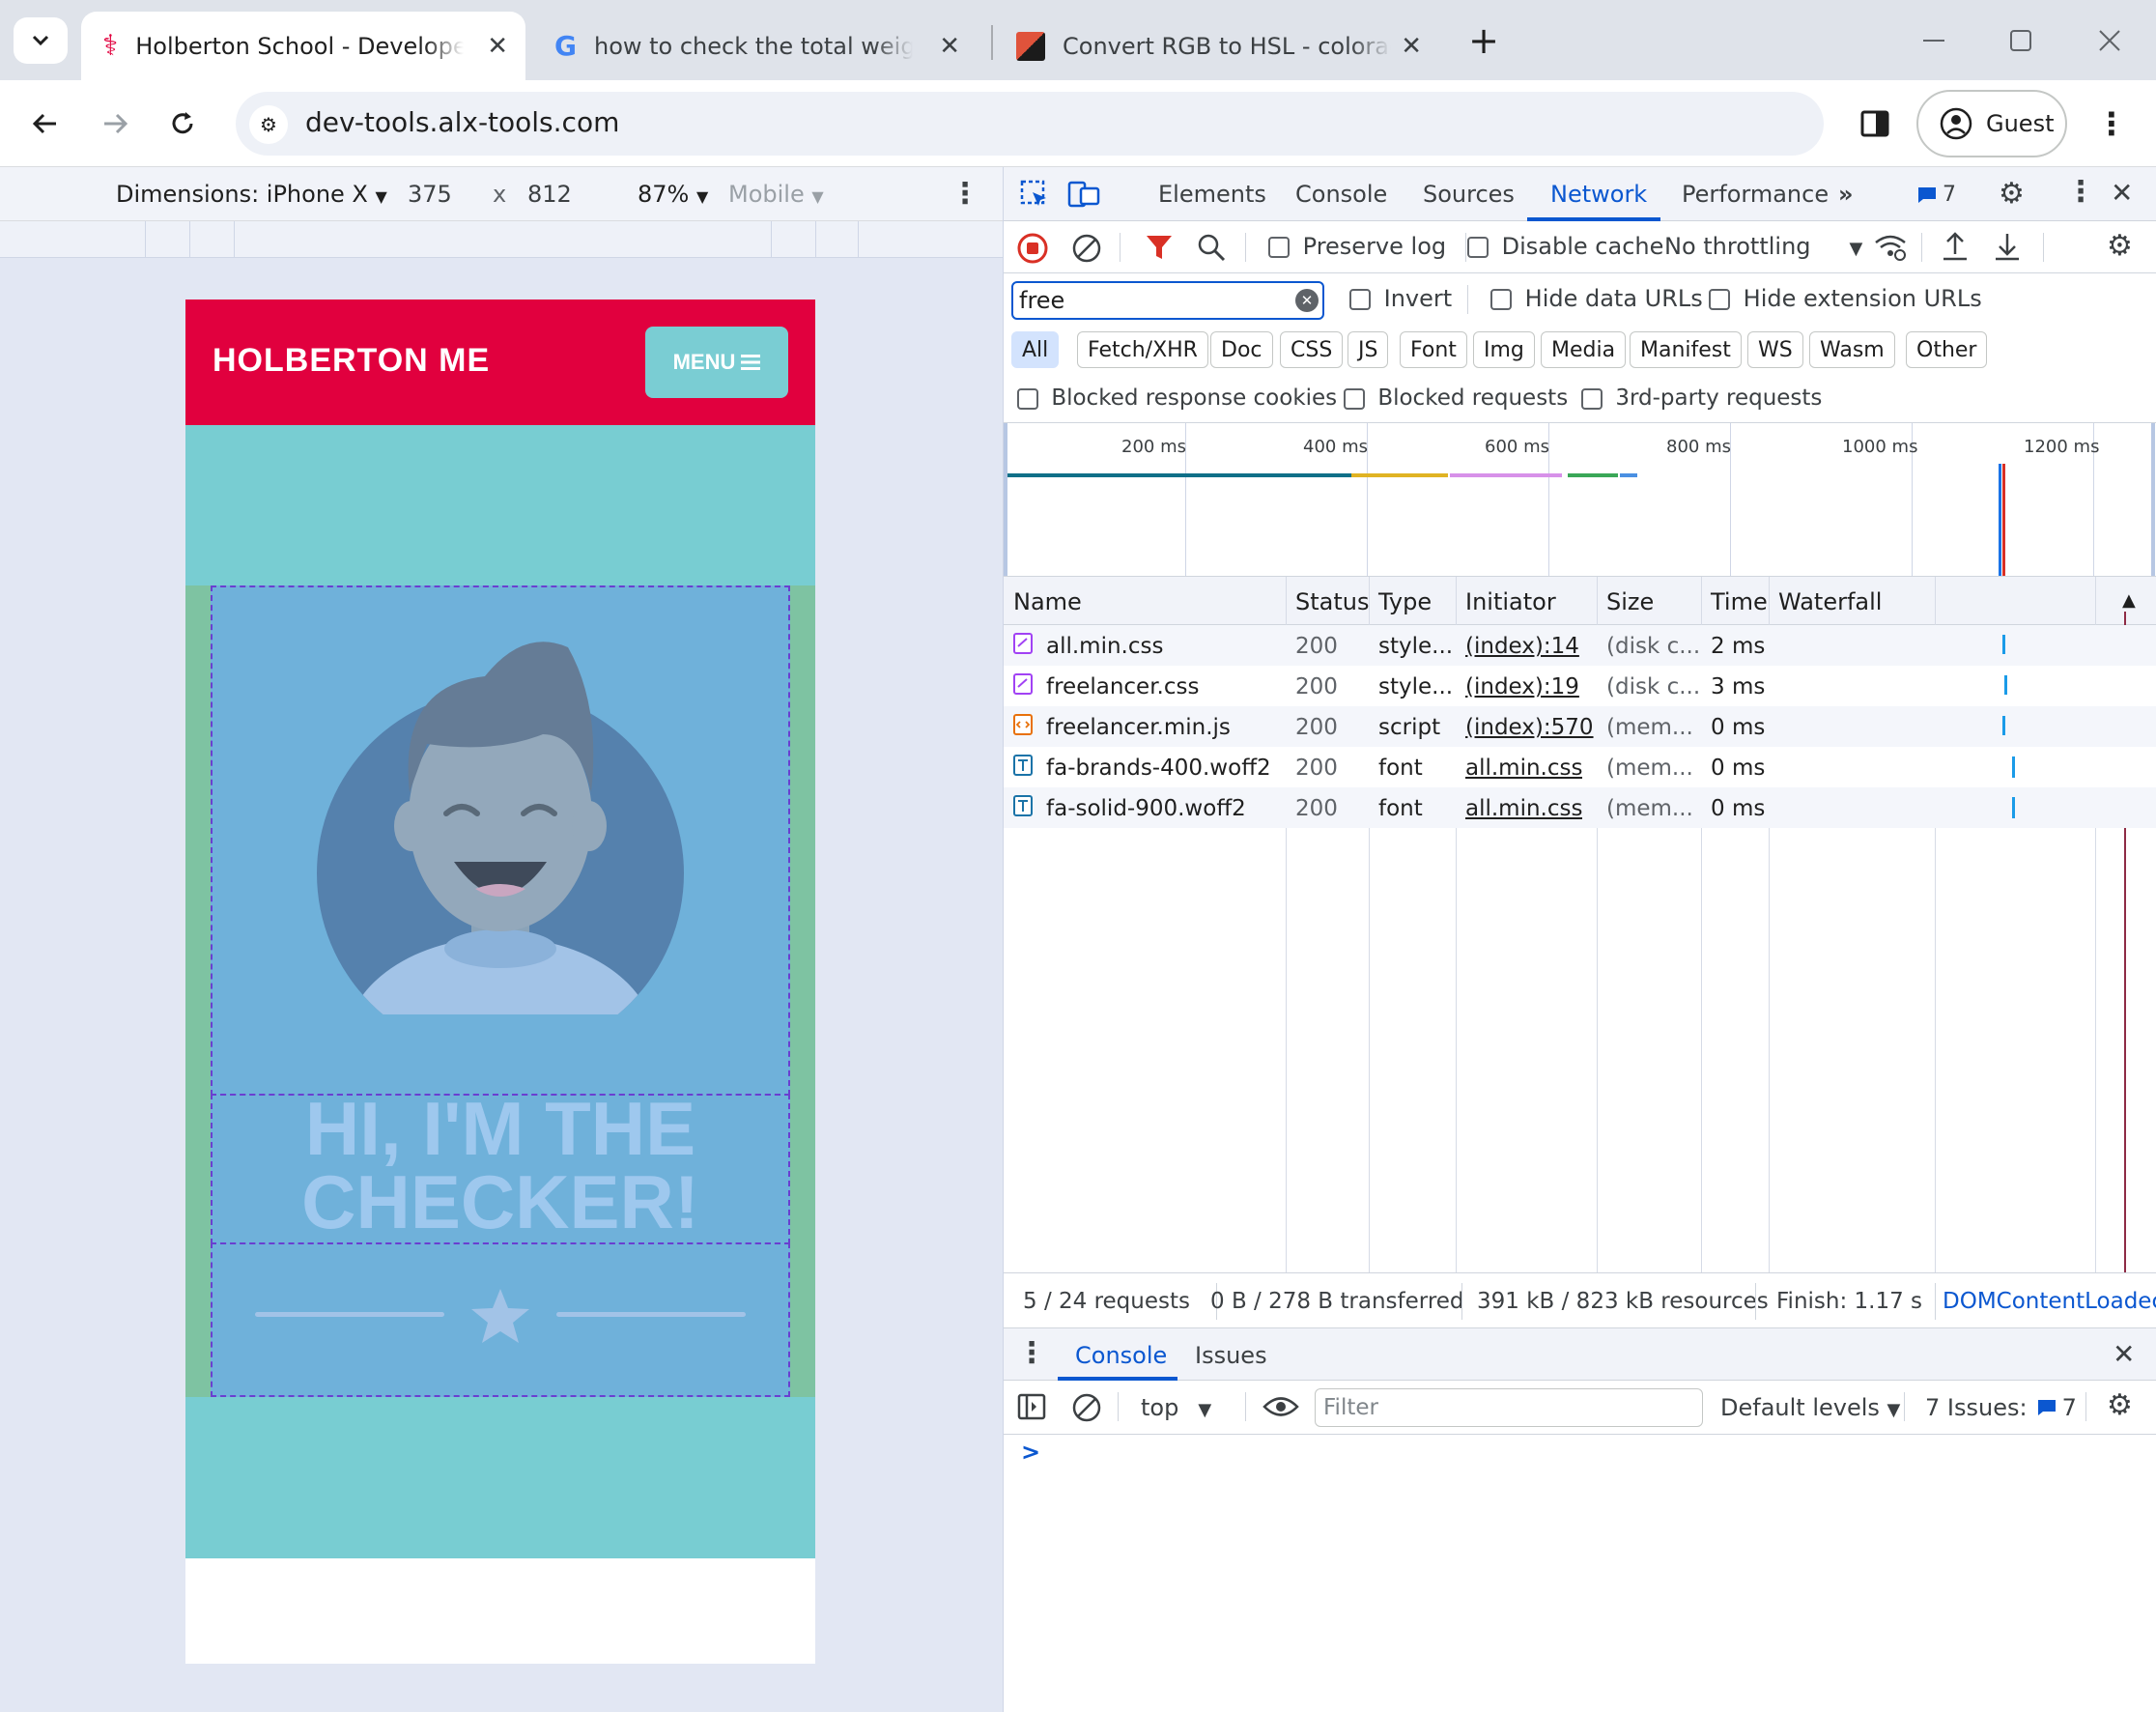 This screenshot has width=2156, height=1712. I want to click on request-initiator: (index):19, so click(1522, 686).